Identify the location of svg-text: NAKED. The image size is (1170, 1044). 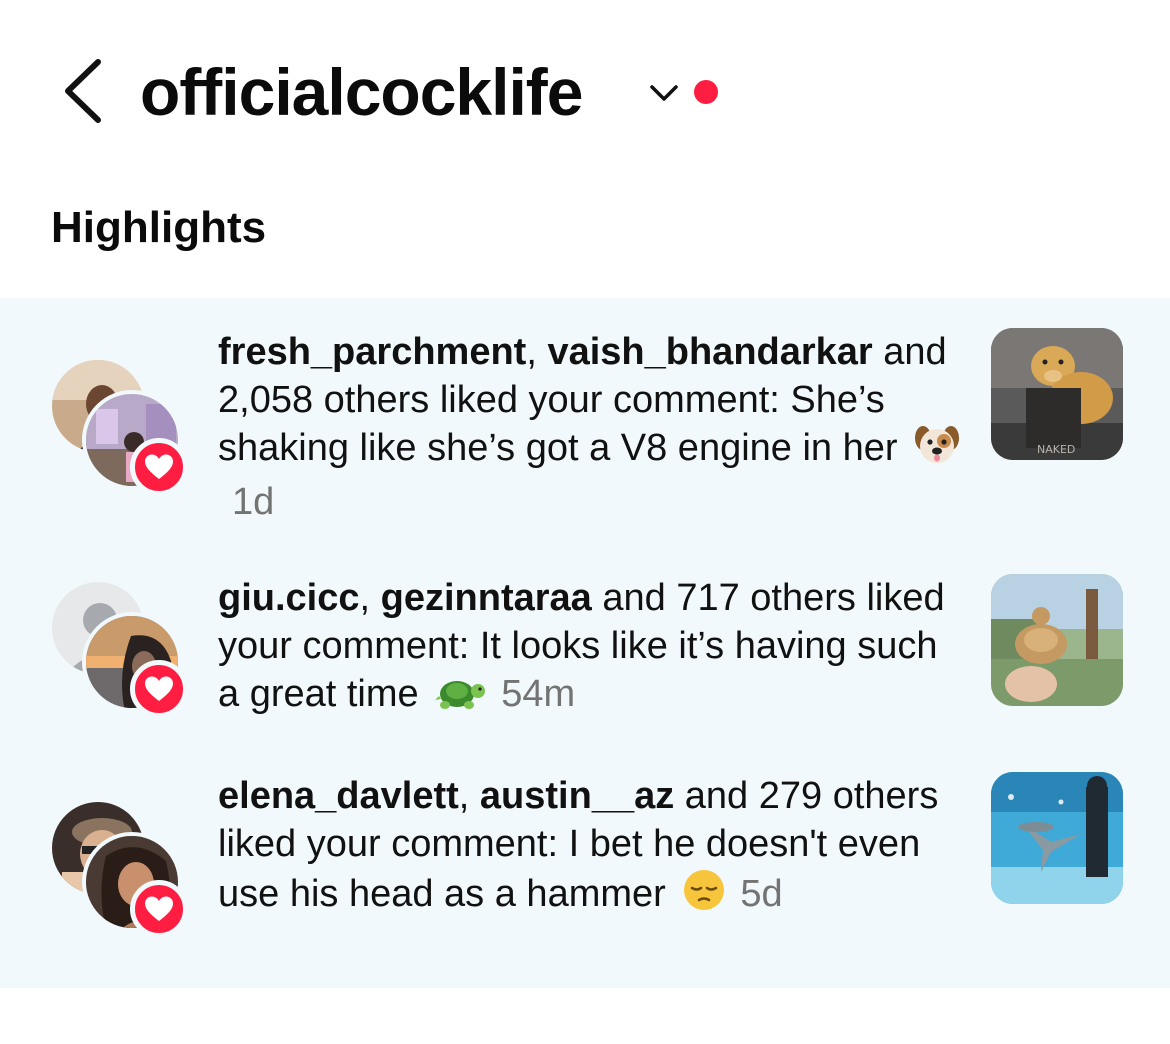
(1056, 449).